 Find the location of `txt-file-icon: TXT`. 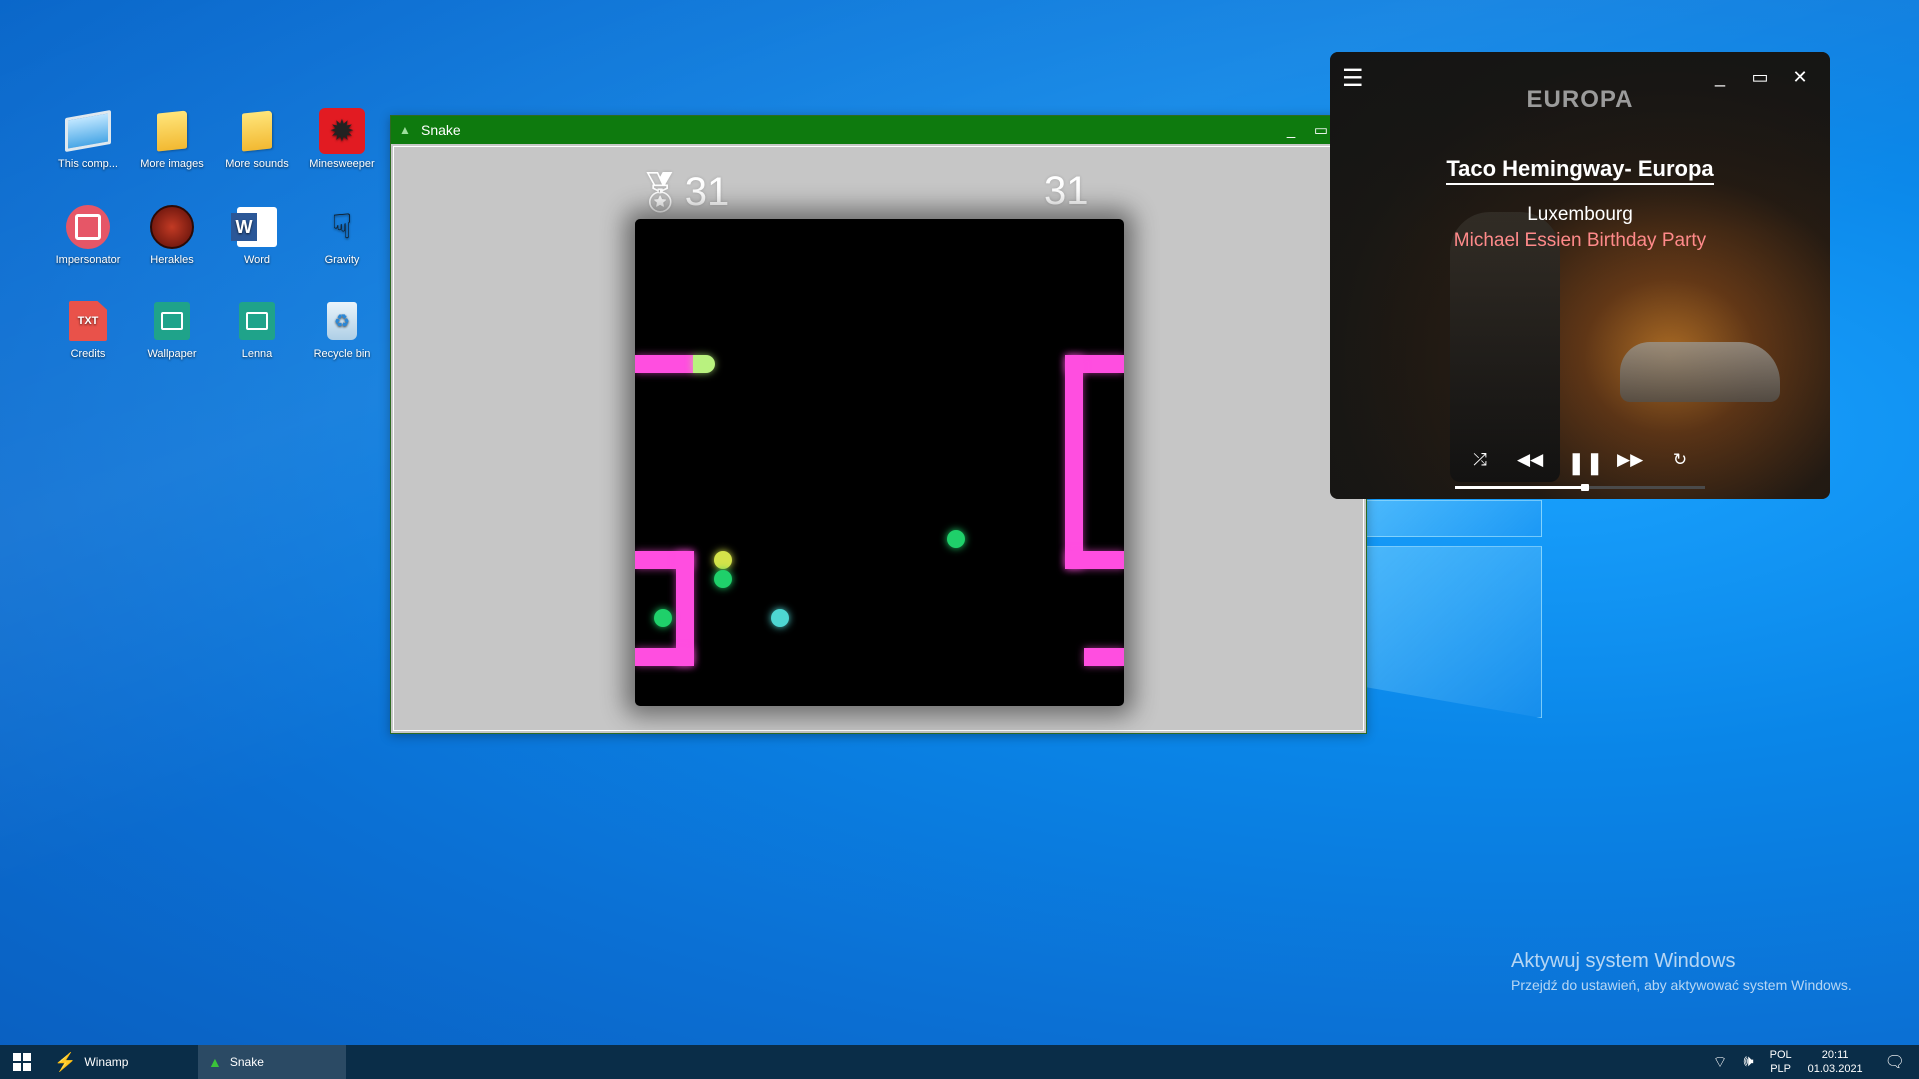

txt-file-icon: TXT is located at coordinates (88, 321).